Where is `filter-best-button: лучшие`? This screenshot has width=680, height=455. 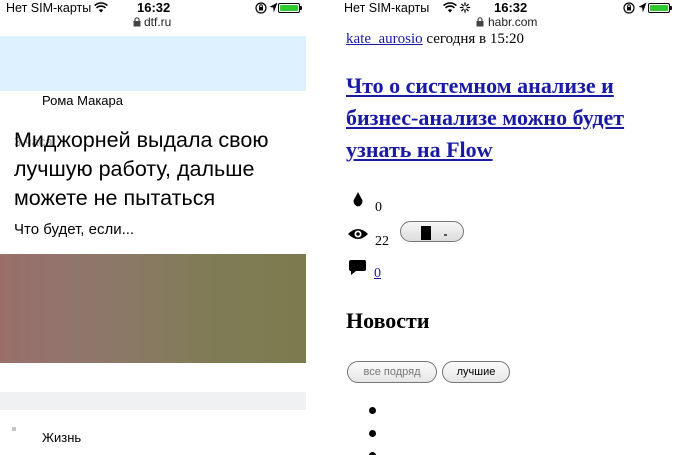
filter-best-button: лучшие is located at coordinates (476, 372).